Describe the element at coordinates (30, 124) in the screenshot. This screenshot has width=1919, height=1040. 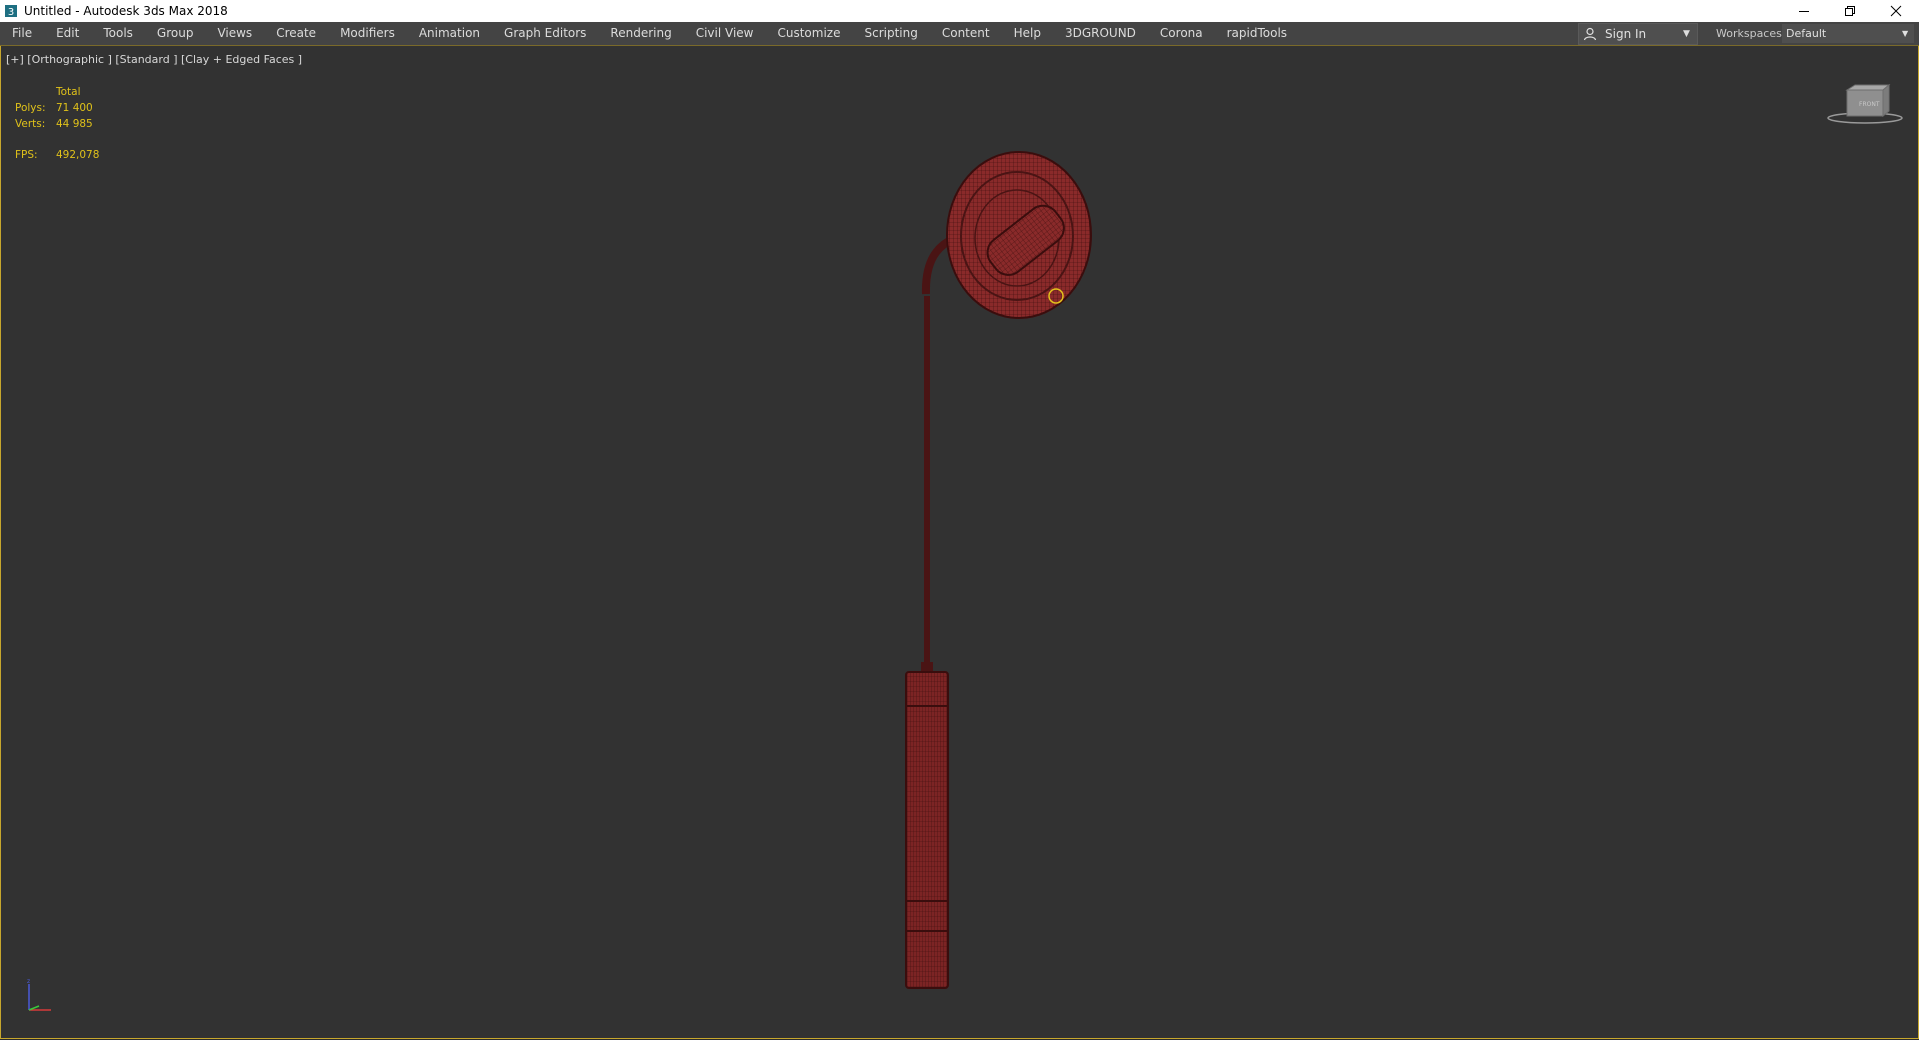
I see `verts-label: Verts:` at that location.